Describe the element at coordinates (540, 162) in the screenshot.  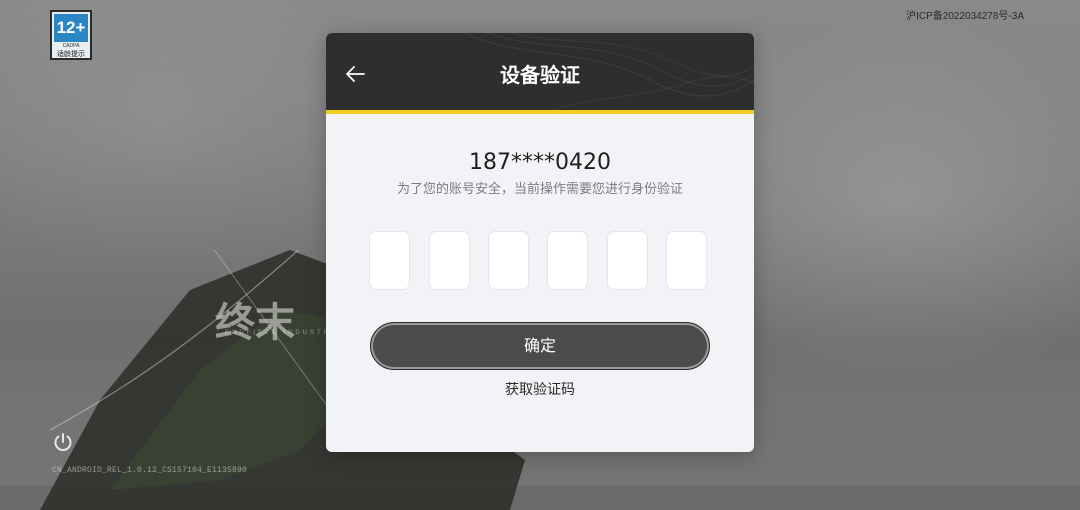
I see `masked-phone-number: 187****0420` at that location.